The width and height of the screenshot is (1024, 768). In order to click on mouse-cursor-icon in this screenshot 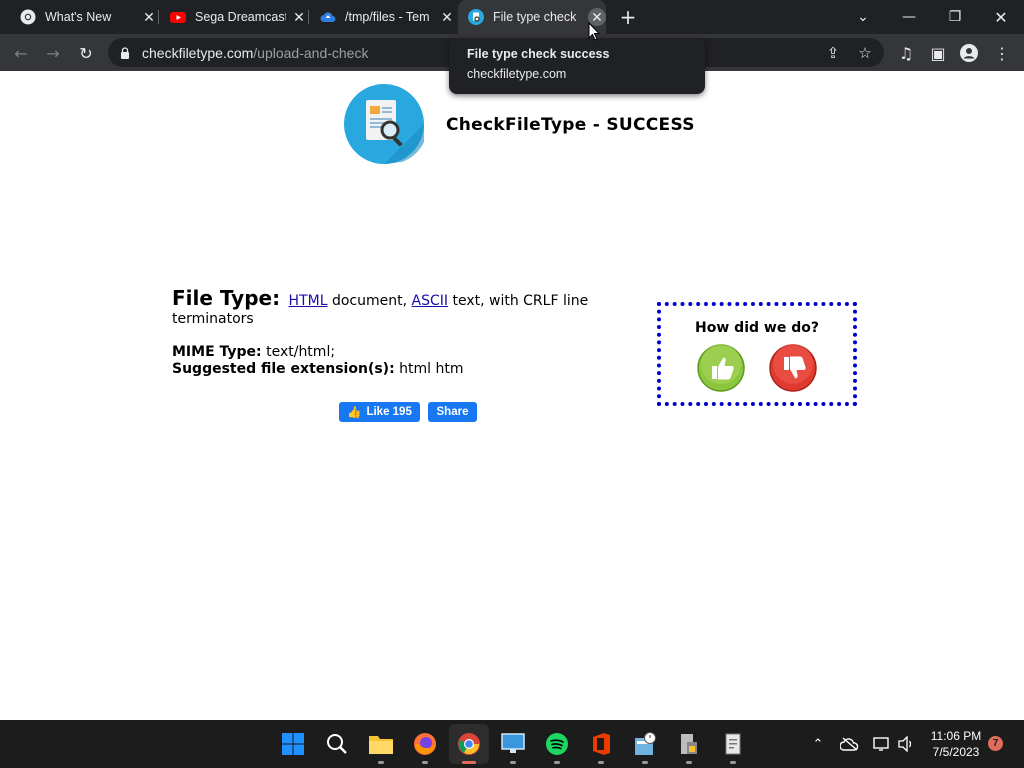, I will do `click(594, 31)`.